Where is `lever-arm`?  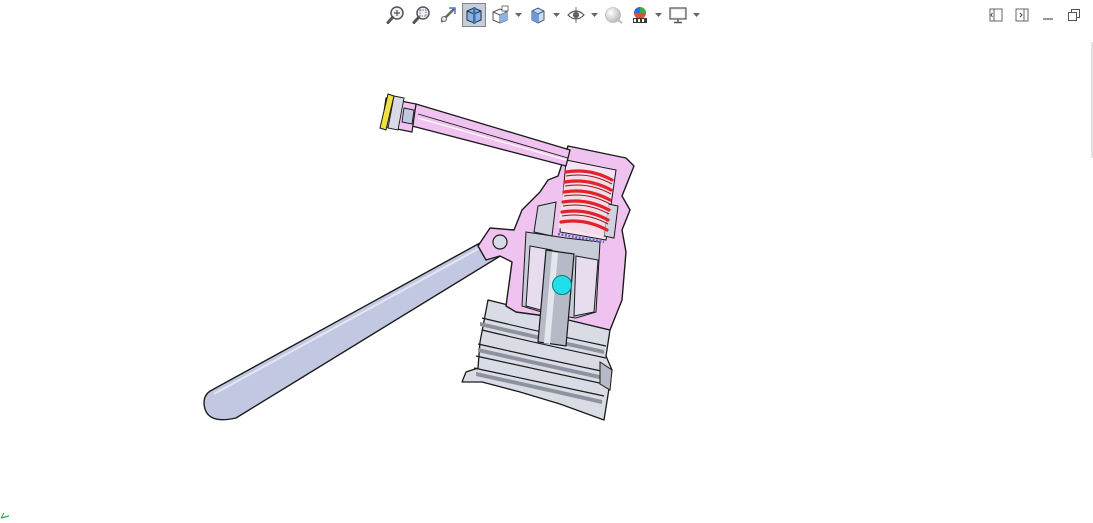
lever-arm is located at coordinates (357, 326).